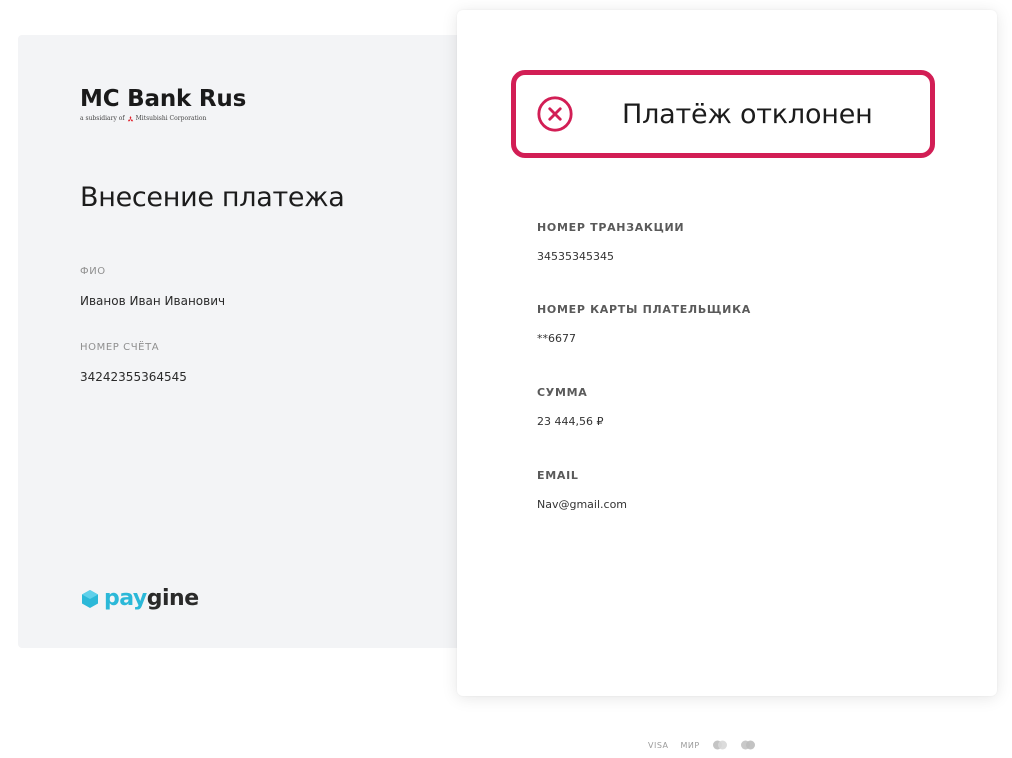 The image size is (1012, 758). What do you see at coordinates (102, 118) in the screenshot?
I see `bank-subtitle-prefix: a subsidiary of` at bounding box center [102, 118].